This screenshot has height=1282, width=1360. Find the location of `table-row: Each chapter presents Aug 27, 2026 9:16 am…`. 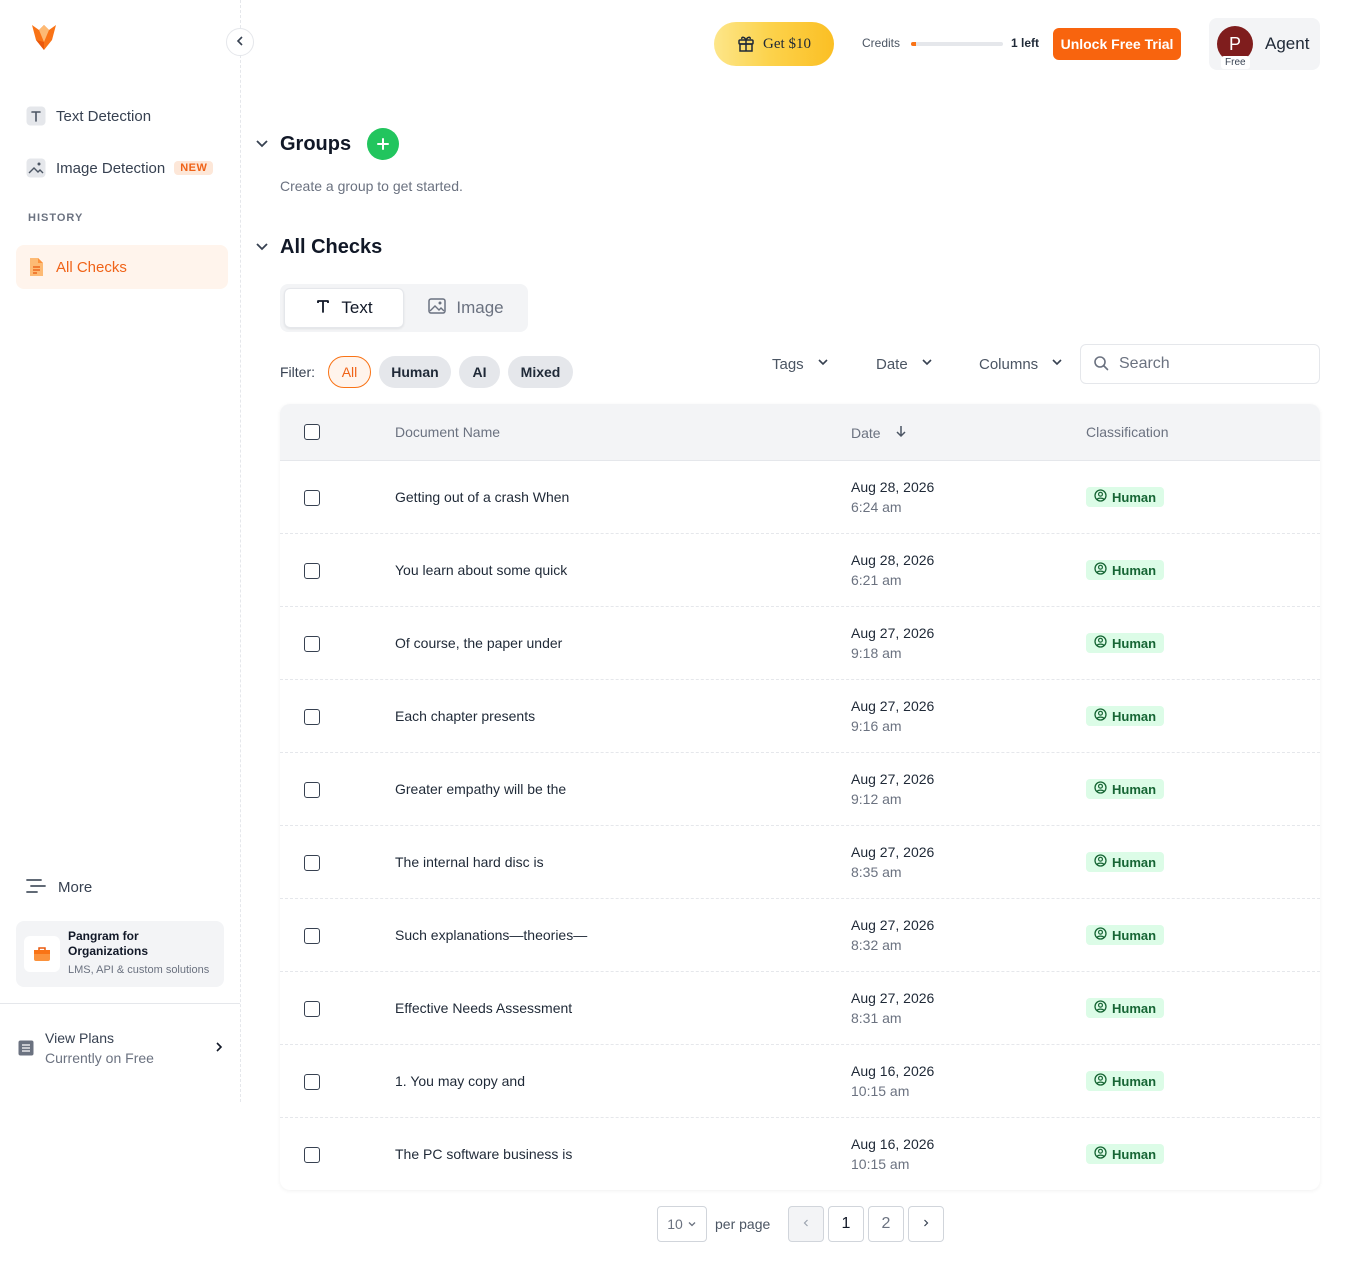

table-row: Each chapter presents Aug 27, 2026 9:16 am… is located at coordinates (800, 716).